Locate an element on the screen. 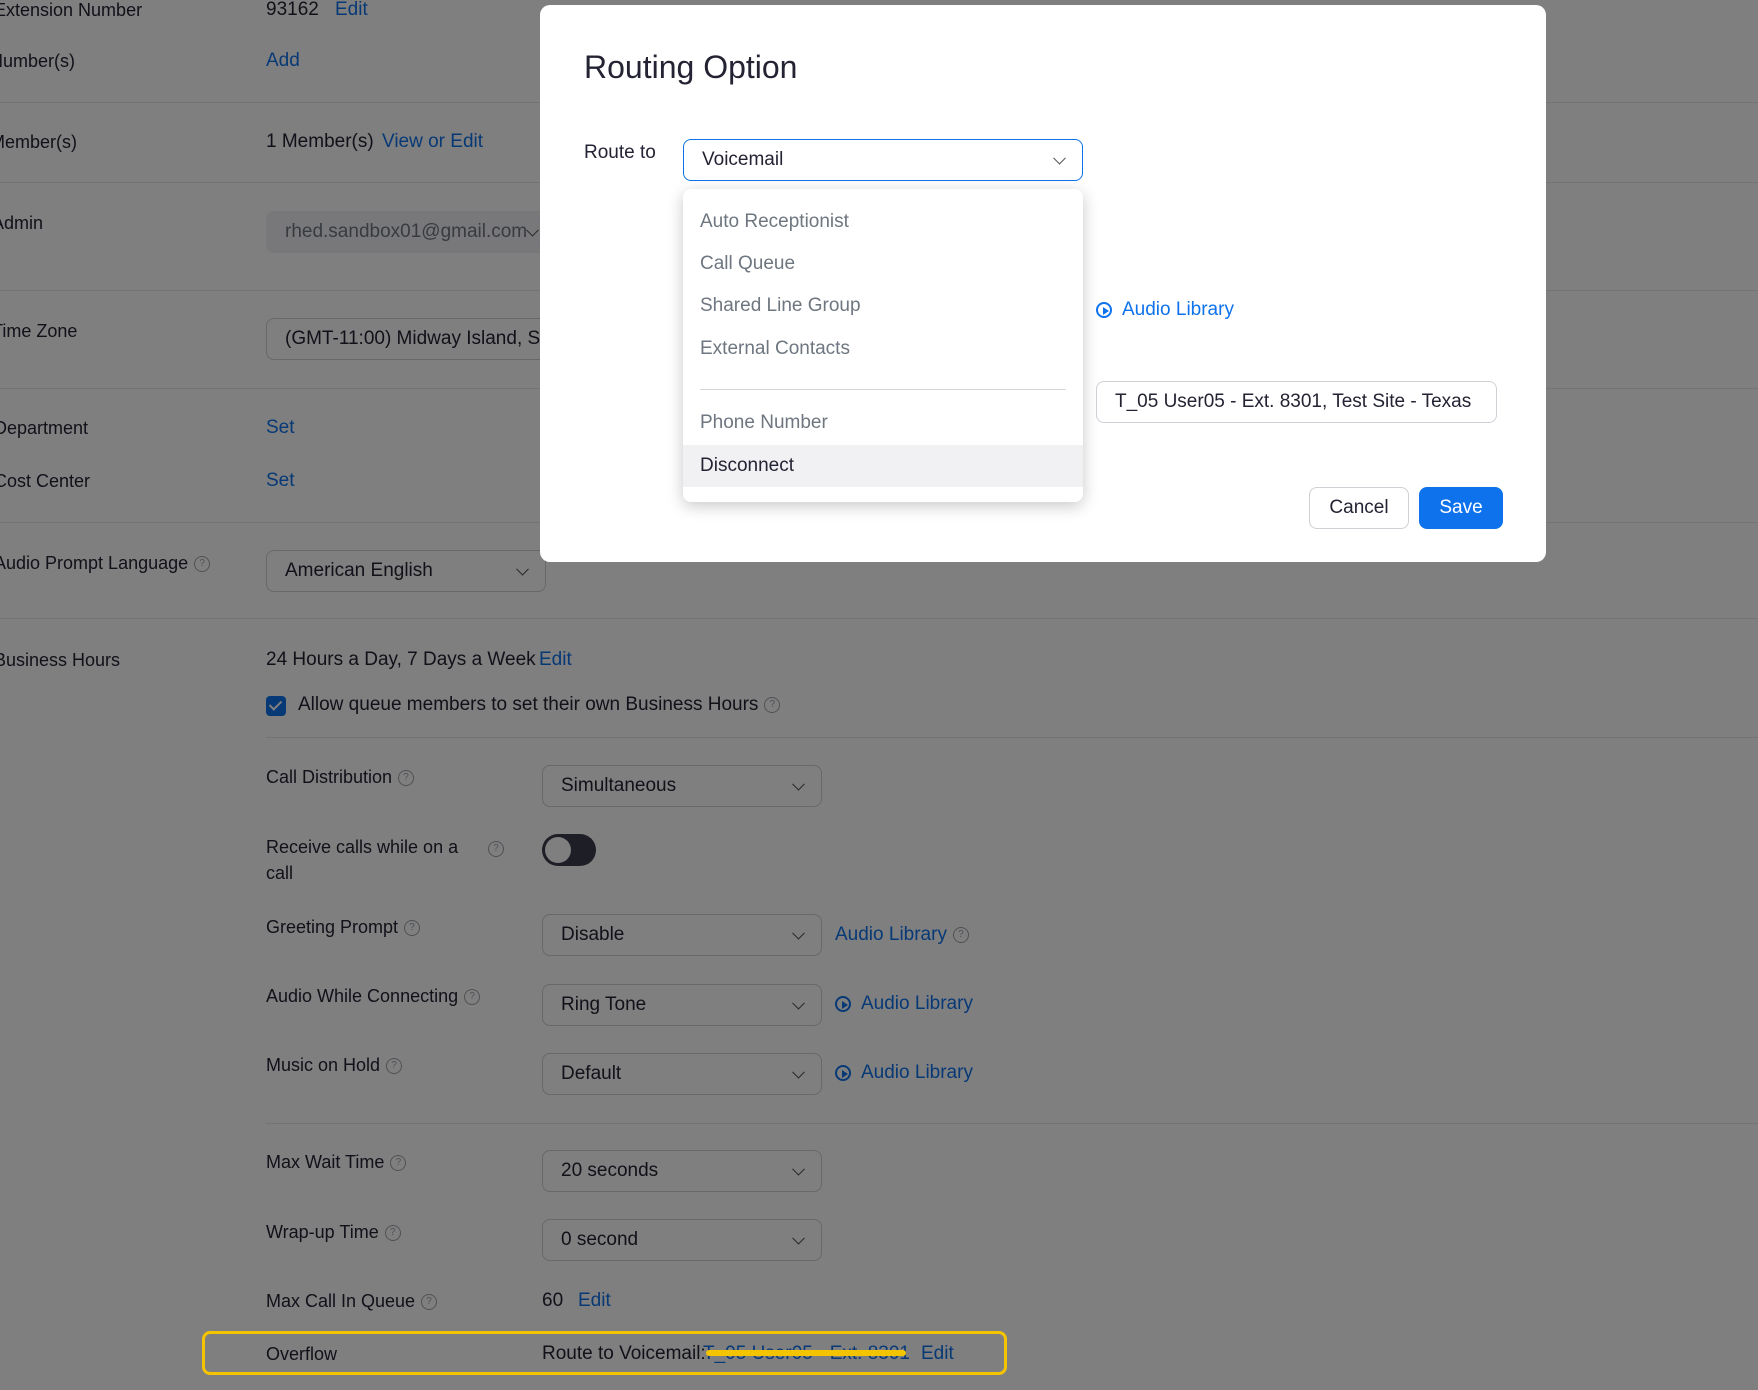 Image resolution: width=1758 pixels, height=1390 pixels. menu-divider is located at coordinates (883, 389).